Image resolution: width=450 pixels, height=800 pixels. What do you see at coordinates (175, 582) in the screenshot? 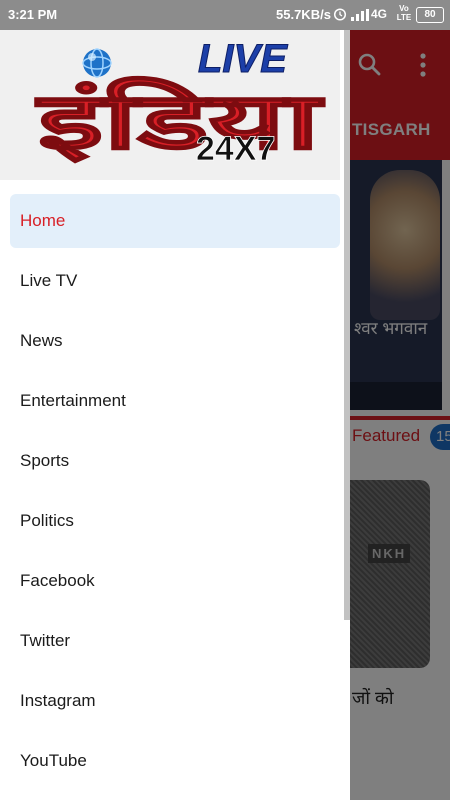
I see `menu-item-facebook: Facebook` at bounding box center [175, 582].